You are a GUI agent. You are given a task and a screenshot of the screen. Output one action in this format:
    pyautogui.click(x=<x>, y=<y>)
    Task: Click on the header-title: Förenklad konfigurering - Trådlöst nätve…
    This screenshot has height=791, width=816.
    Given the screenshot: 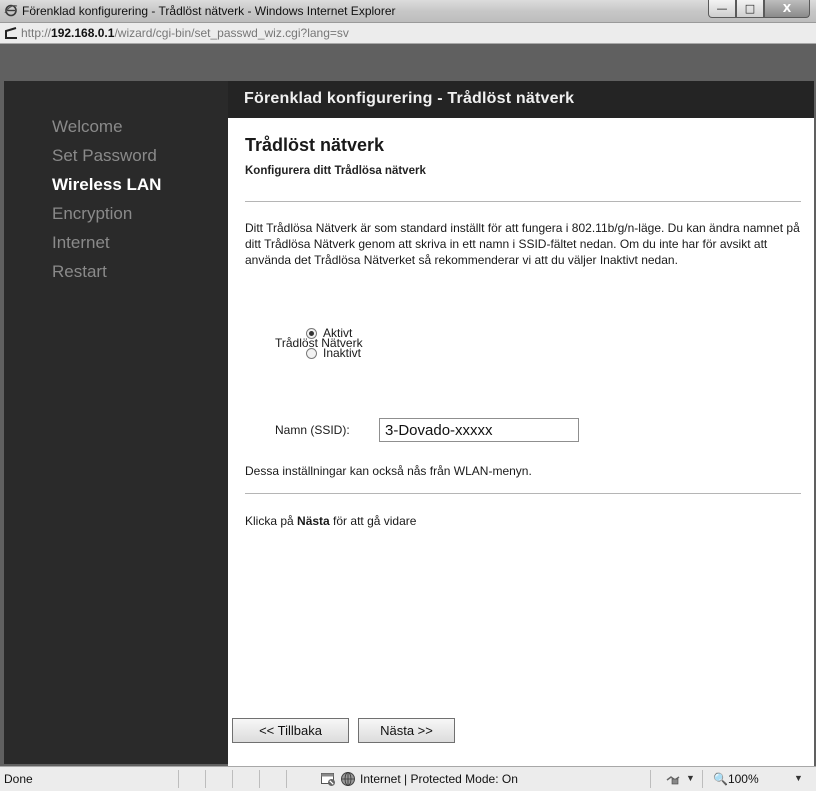 What is the action you would take?
    pyautogui.click(x=409, y=98)
    